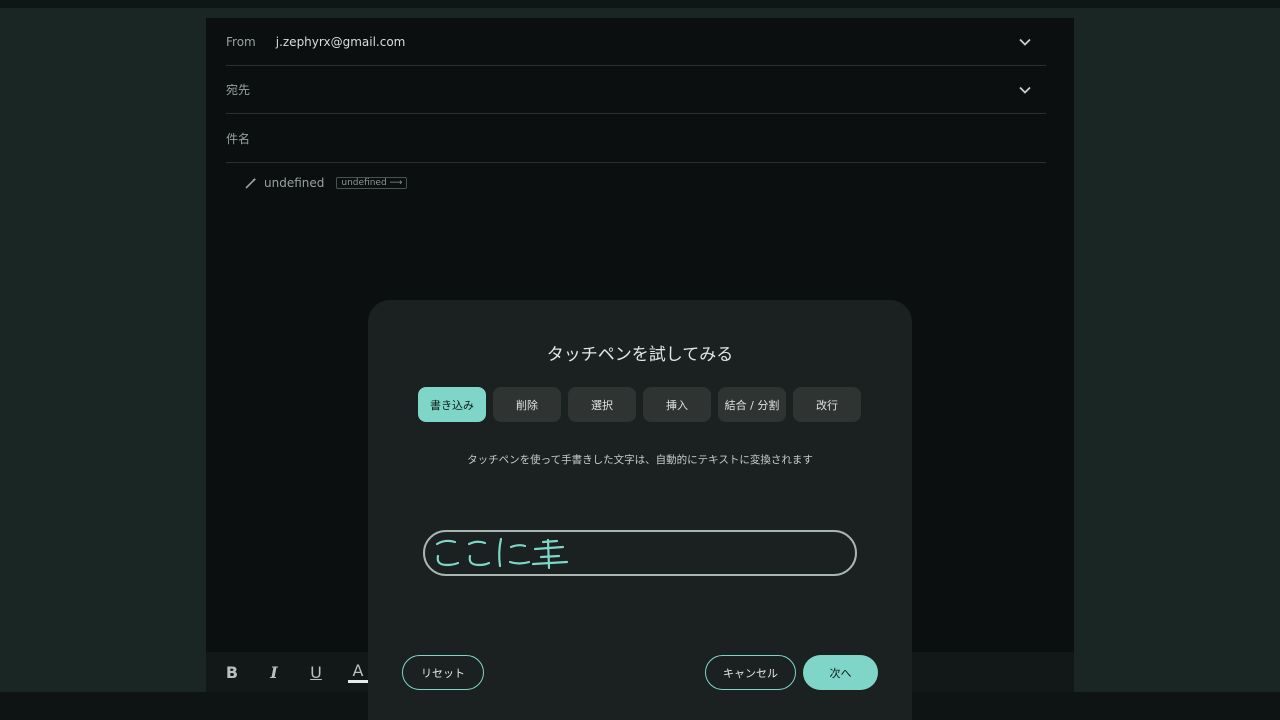  I want to click on signature-line: undefined undefined ⟶, so click(326, 183).